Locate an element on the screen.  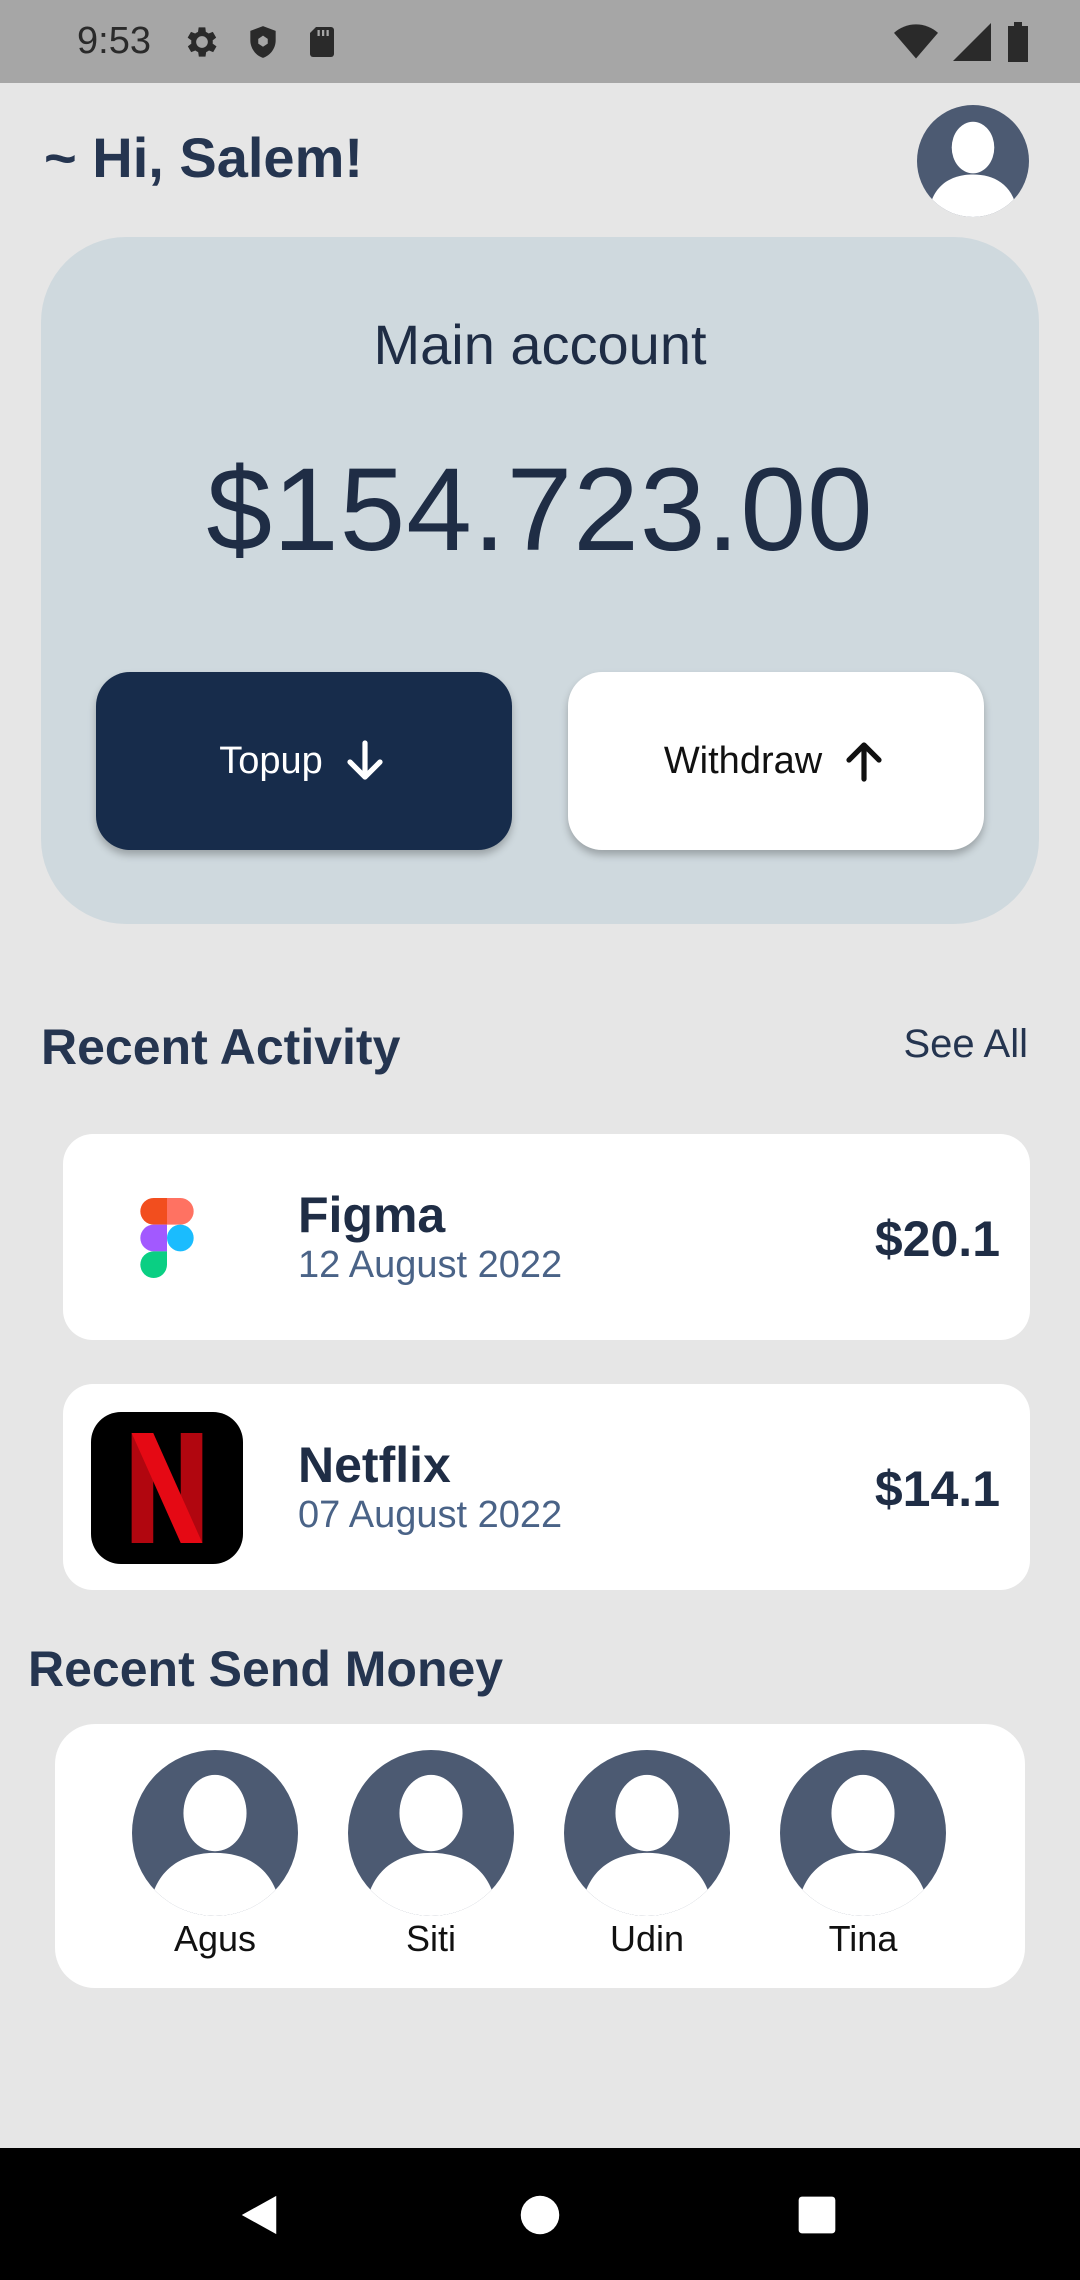
activity-amount: $14.1 is located at coordinates (937, 1489).